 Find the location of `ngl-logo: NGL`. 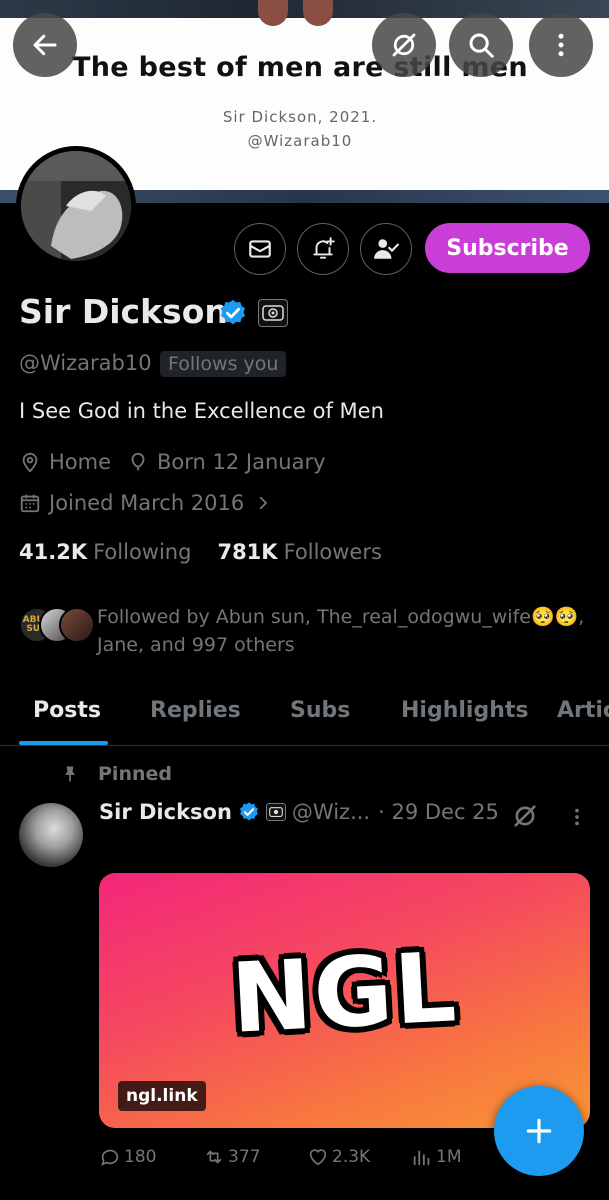

ngl-logo: NGL is located at coordinates (344, 993).